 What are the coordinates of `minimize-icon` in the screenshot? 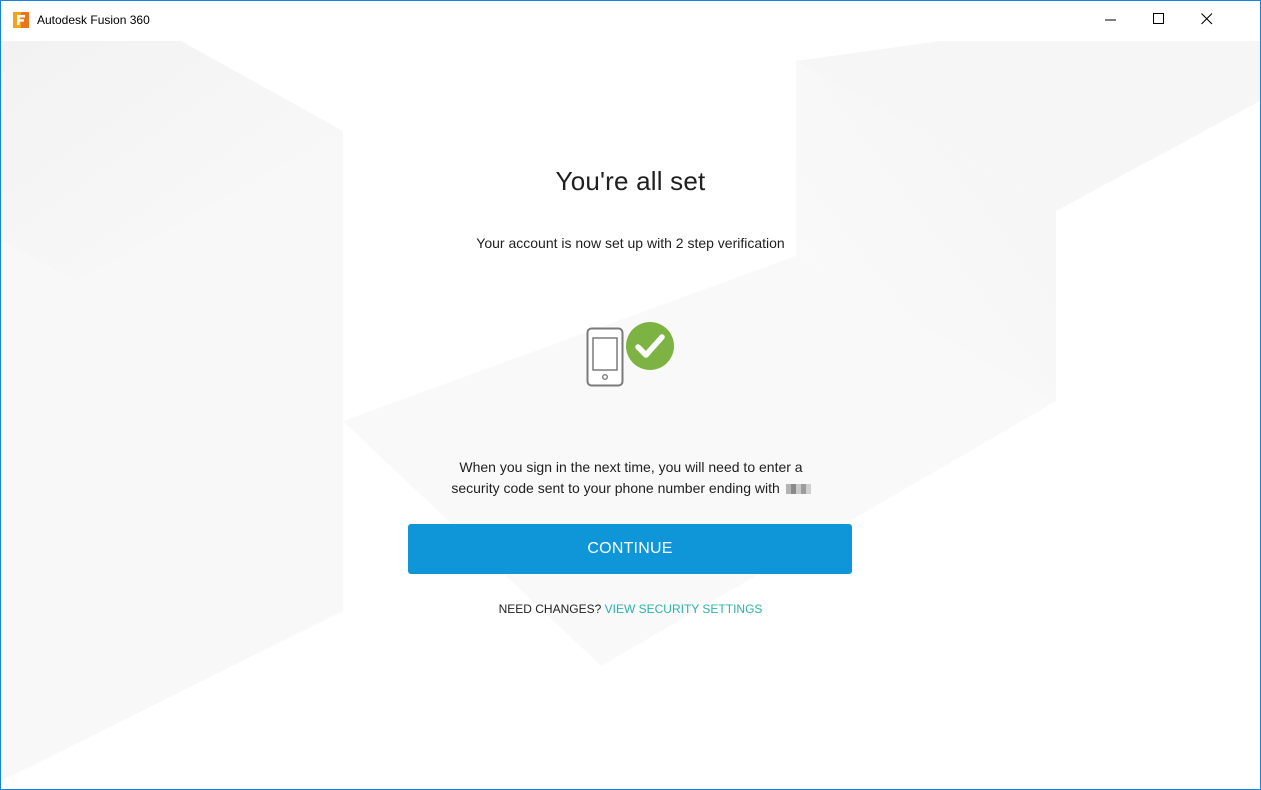 It's located at (1110, 20).